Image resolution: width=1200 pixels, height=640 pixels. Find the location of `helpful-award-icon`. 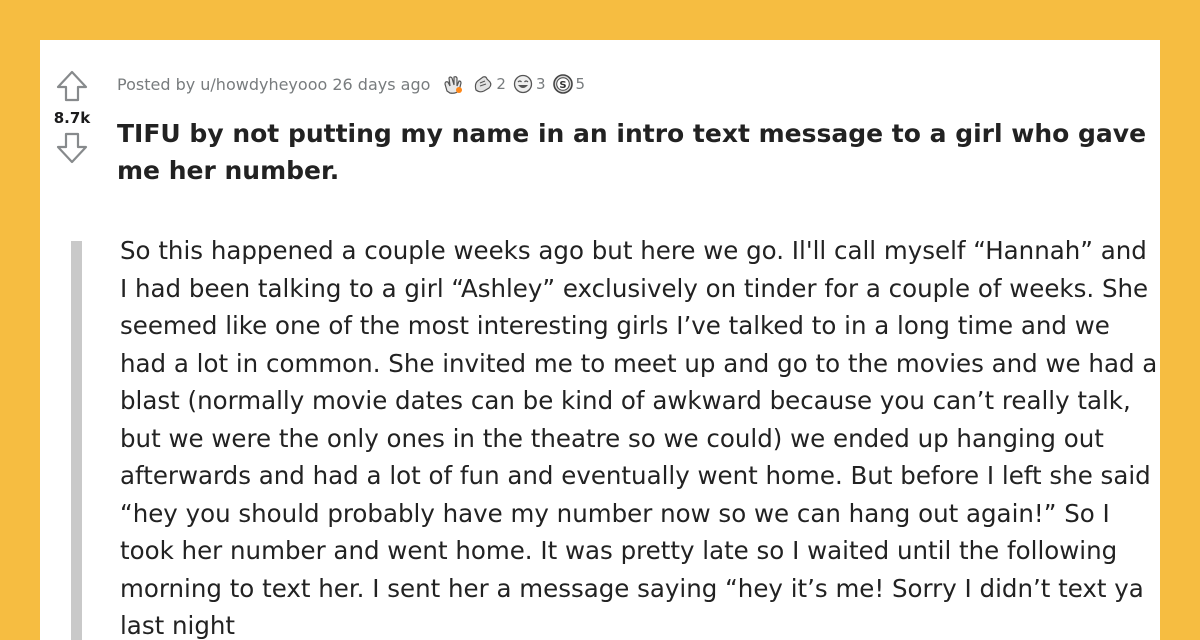

helpful-award-icon is located at coordinates (483, 84).